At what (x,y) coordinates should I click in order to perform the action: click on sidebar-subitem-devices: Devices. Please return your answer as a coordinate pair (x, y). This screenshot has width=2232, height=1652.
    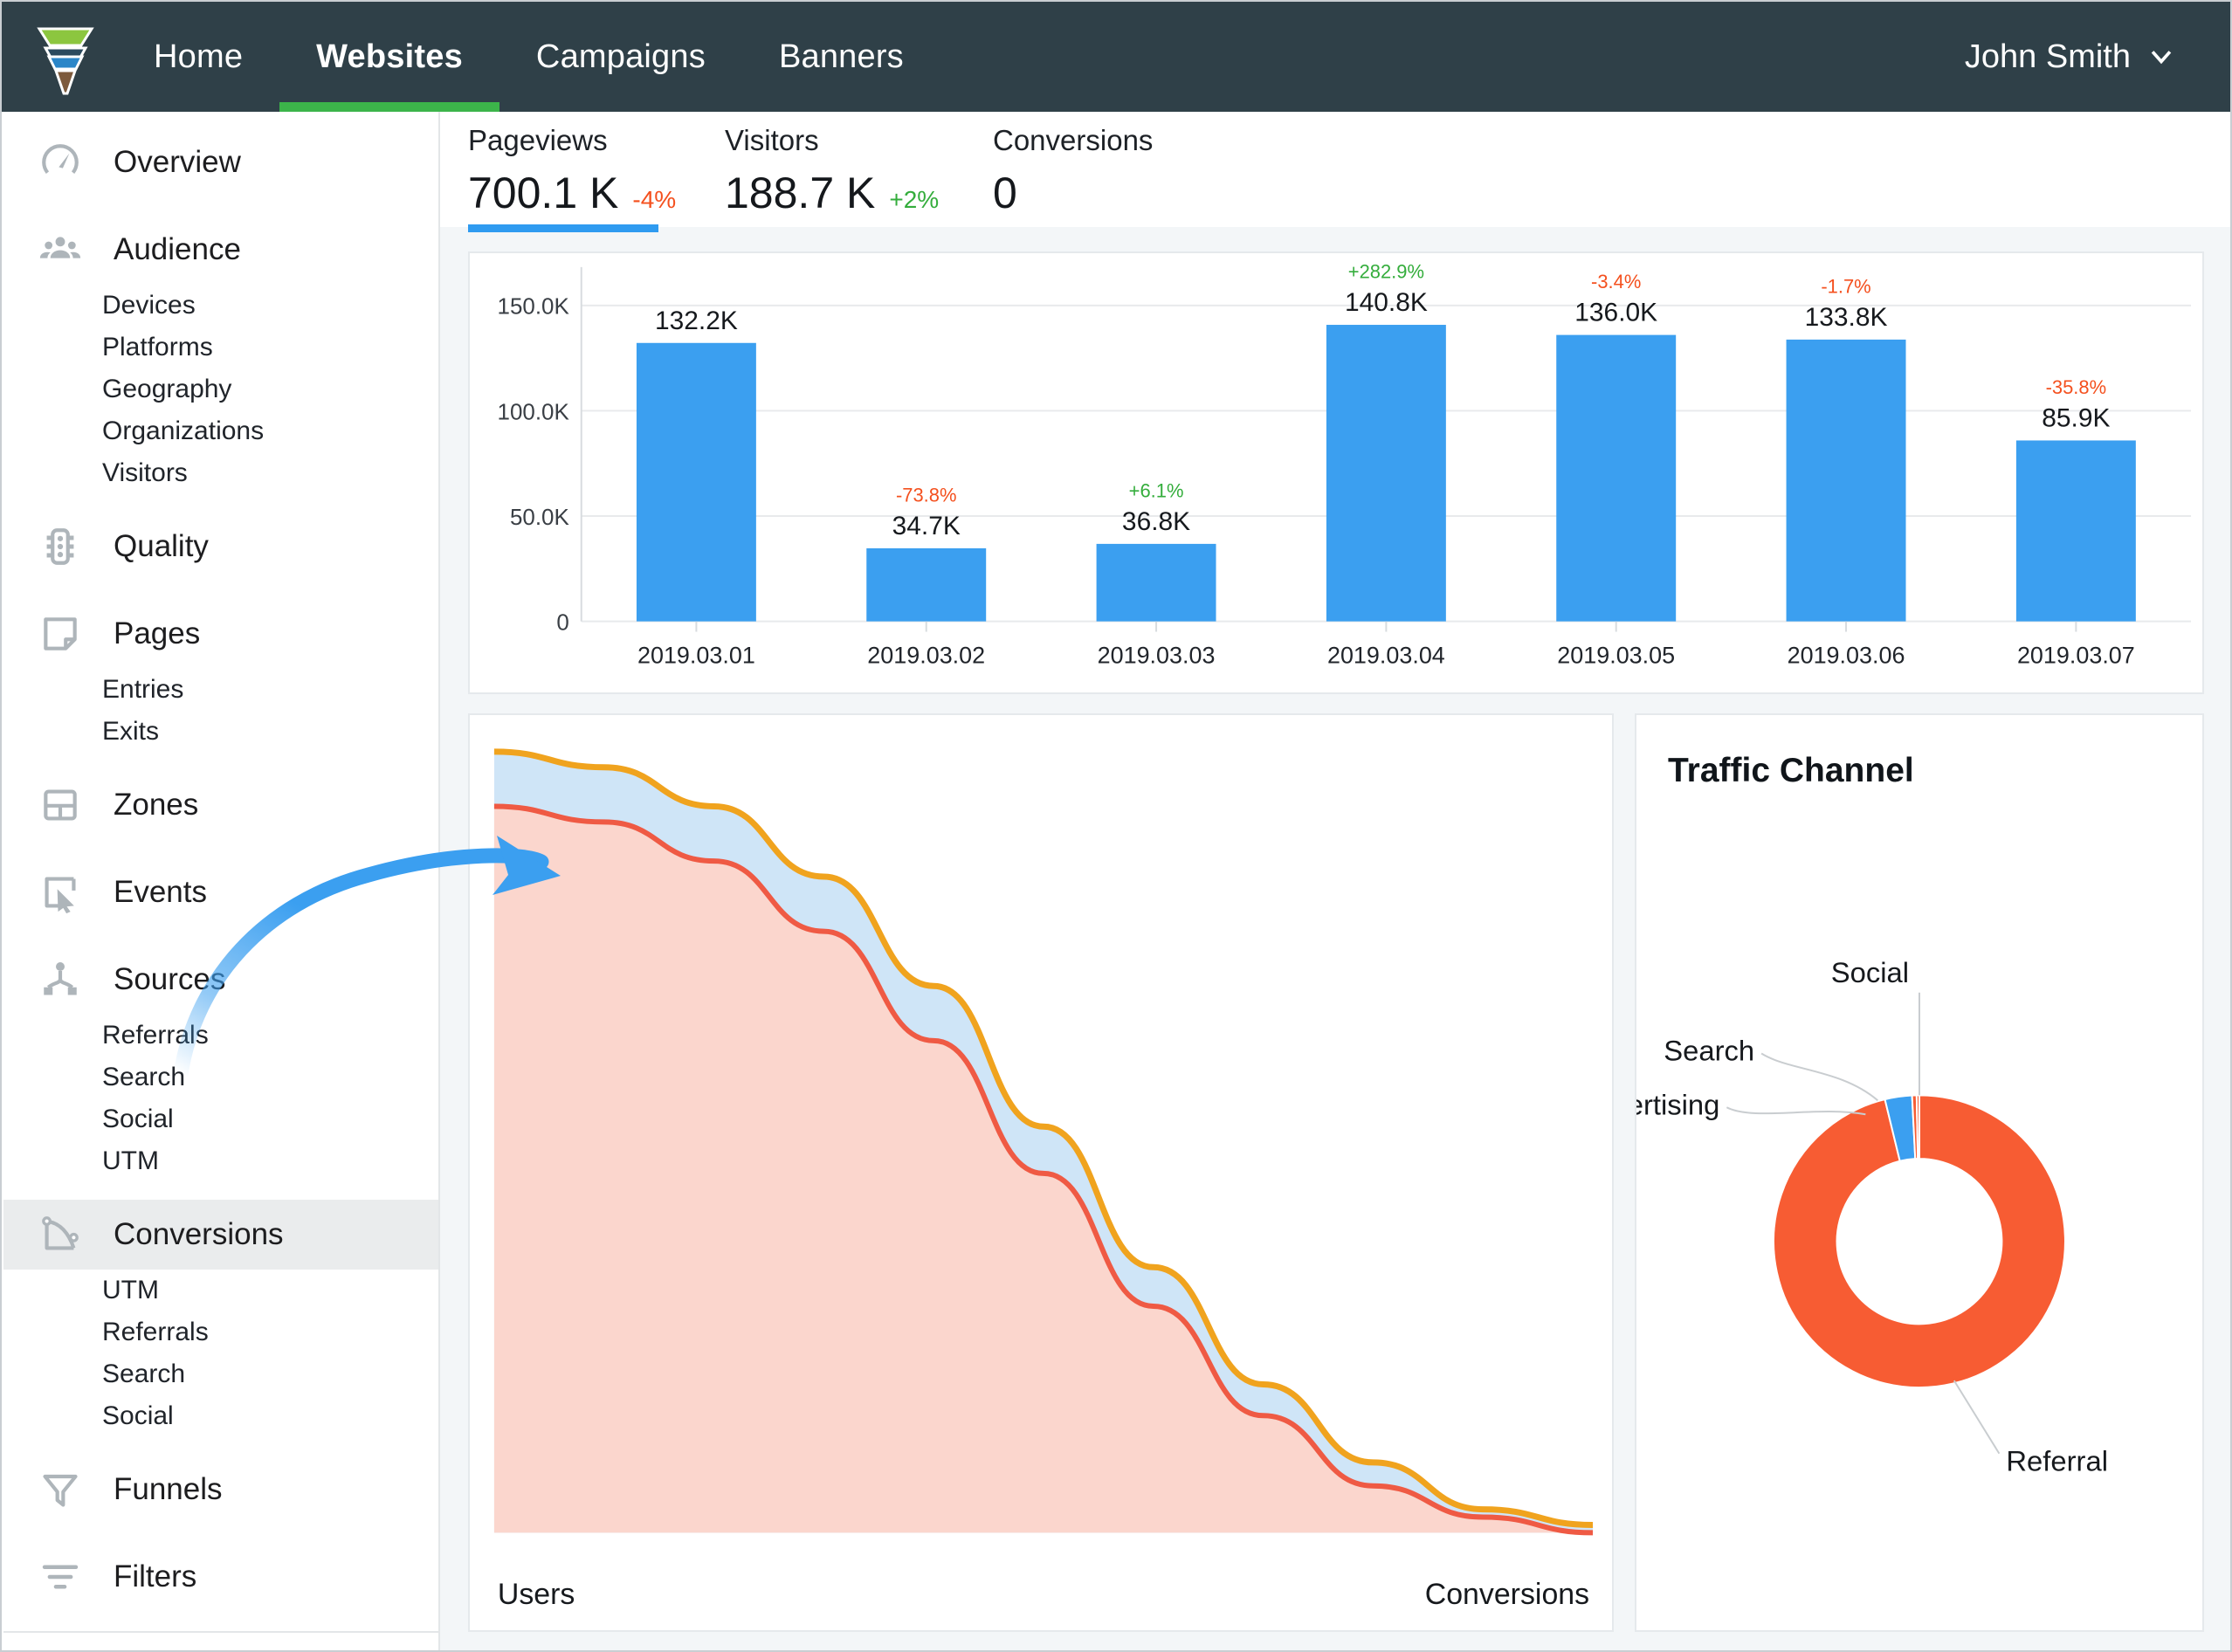
    Looking at the image, I should click on (220, 306).